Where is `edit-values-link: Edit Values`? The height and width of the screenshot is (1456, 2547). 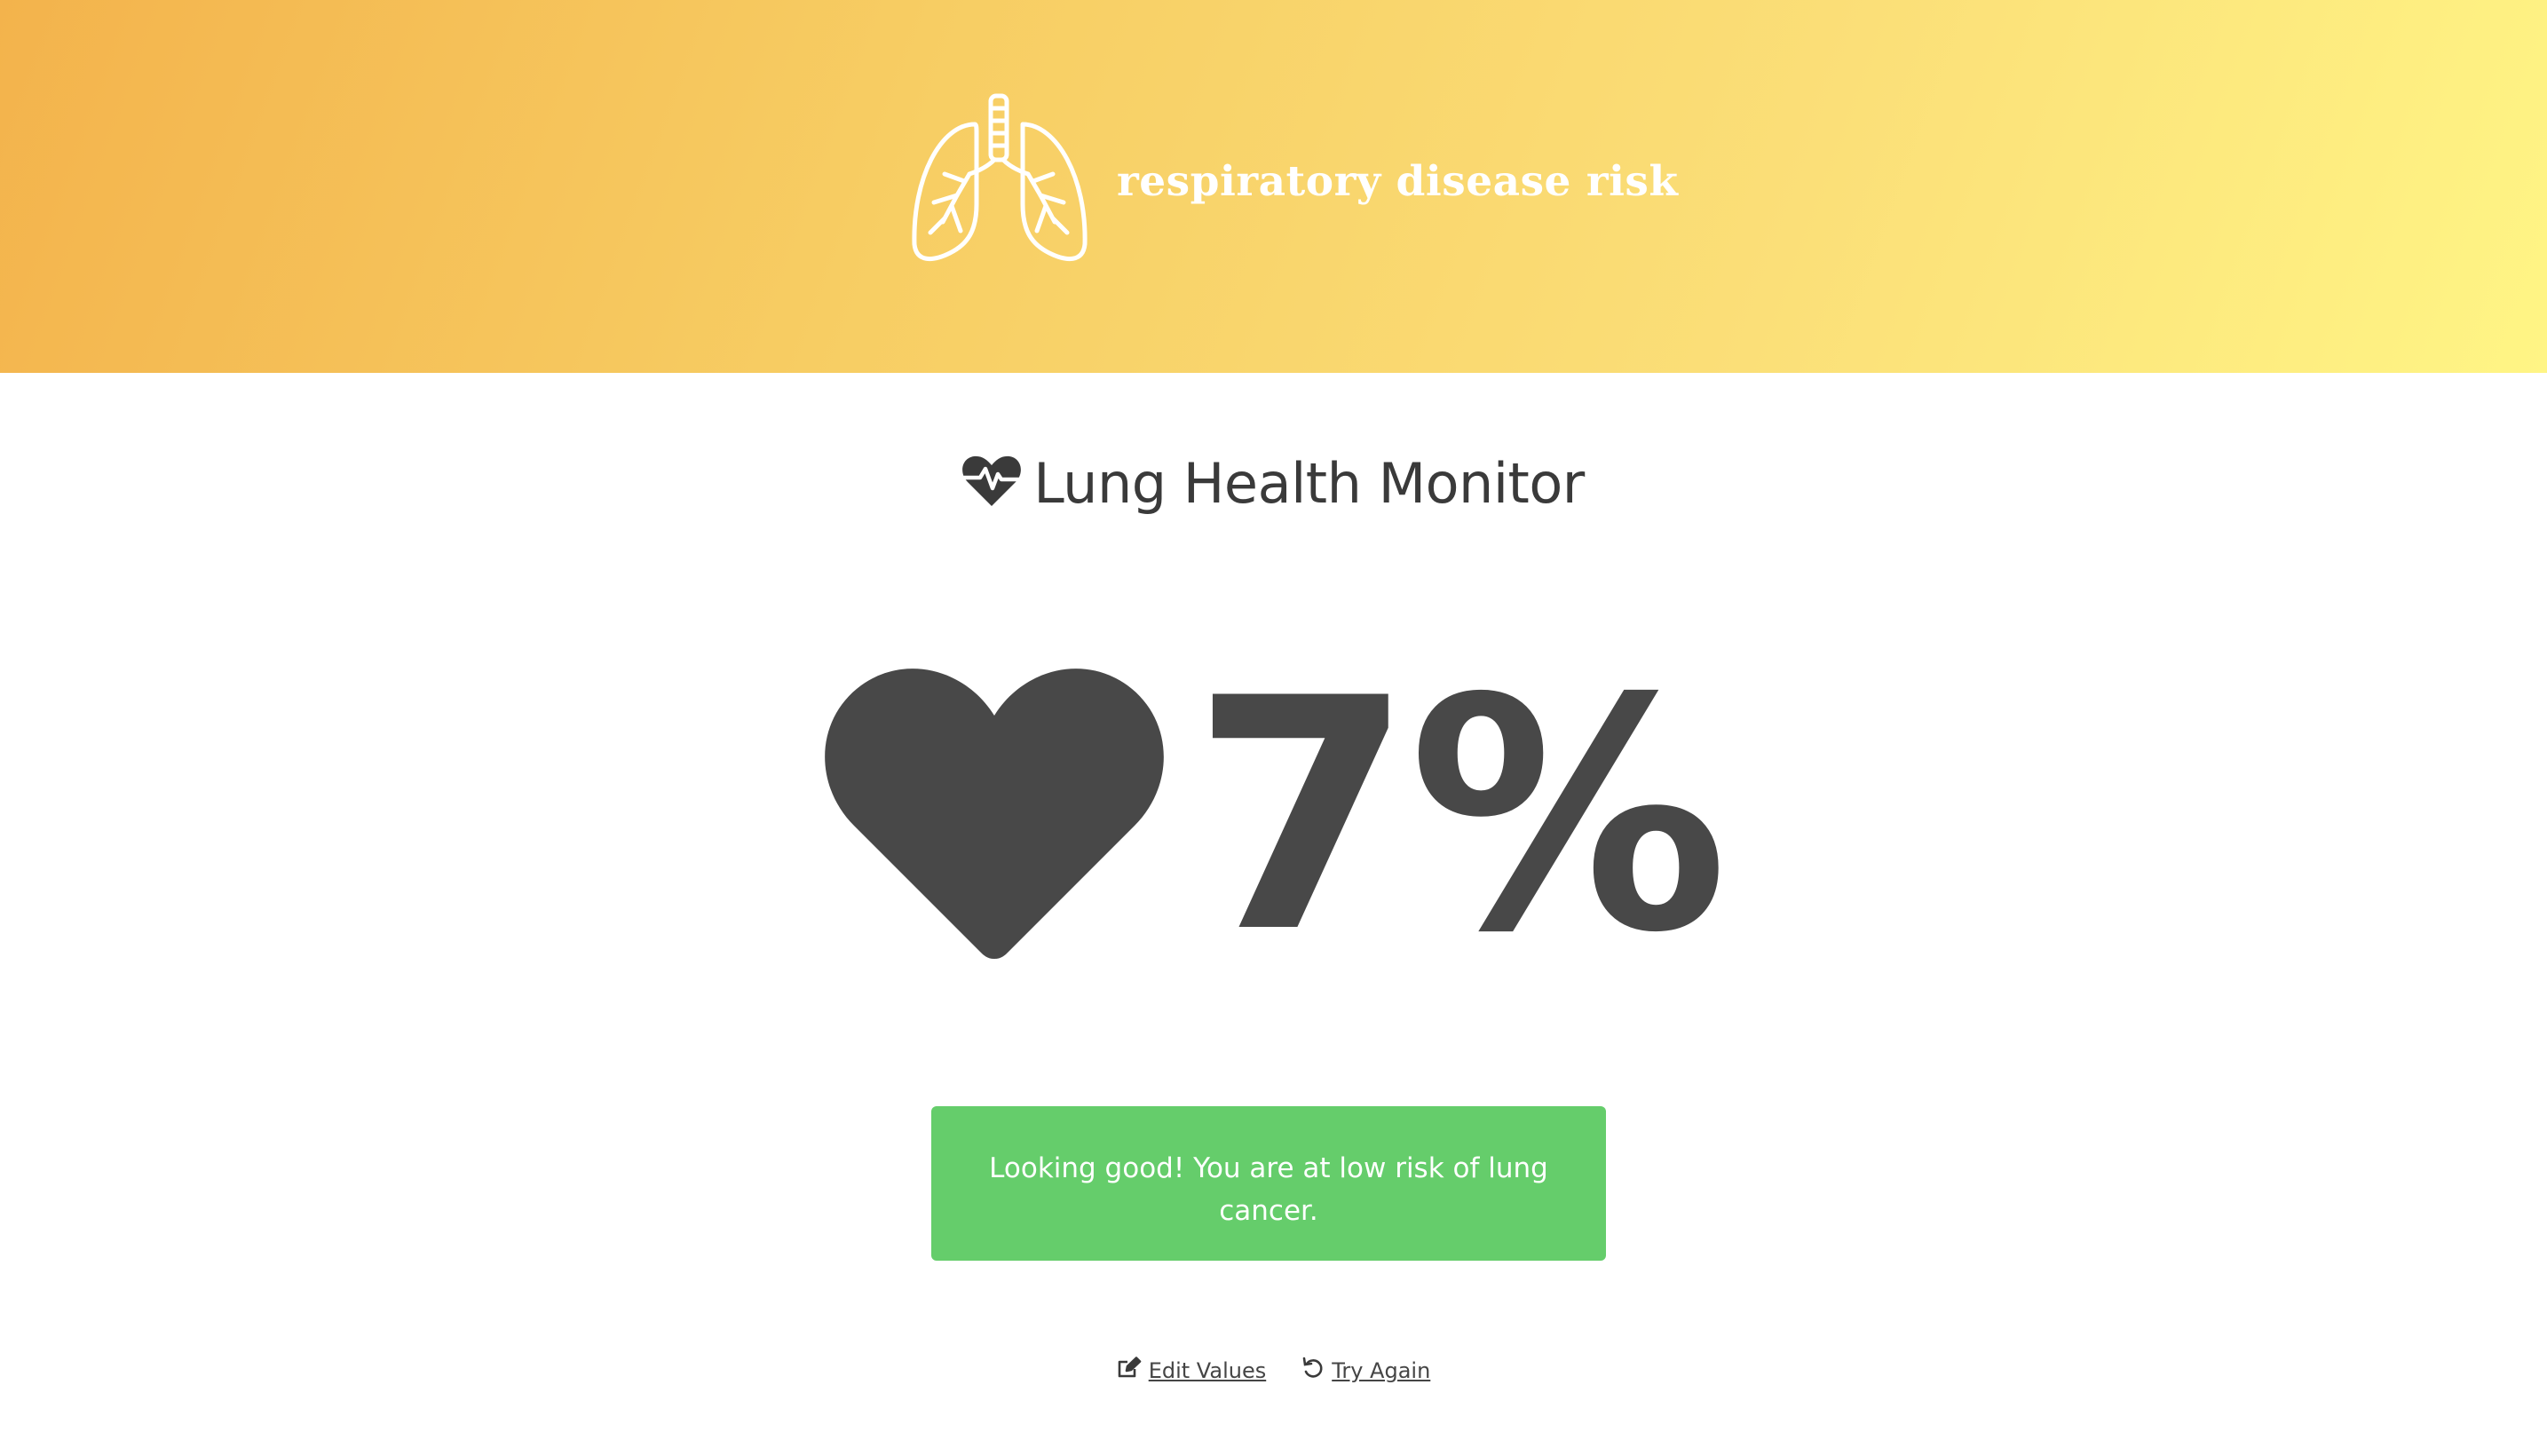
edit-values-link: Edit Values is located at coordinates (1192, 1371).